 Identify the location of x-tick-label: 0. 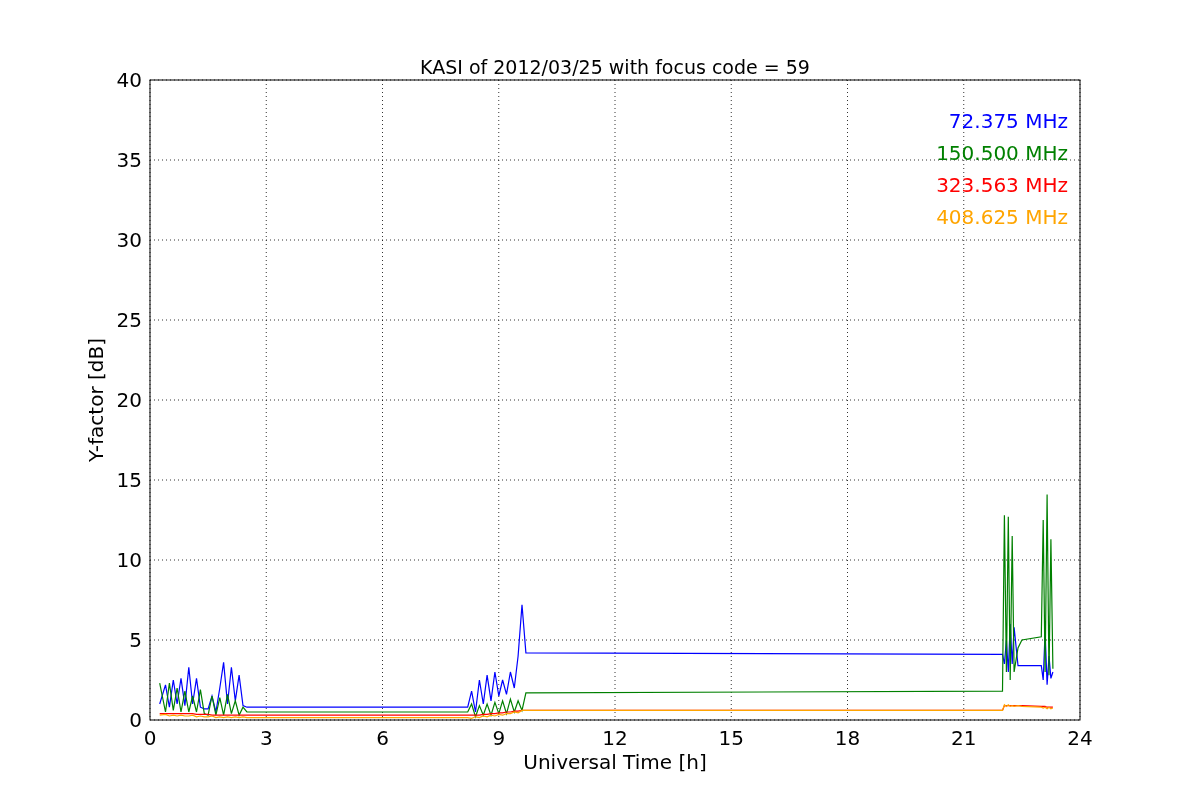
(150, 738).